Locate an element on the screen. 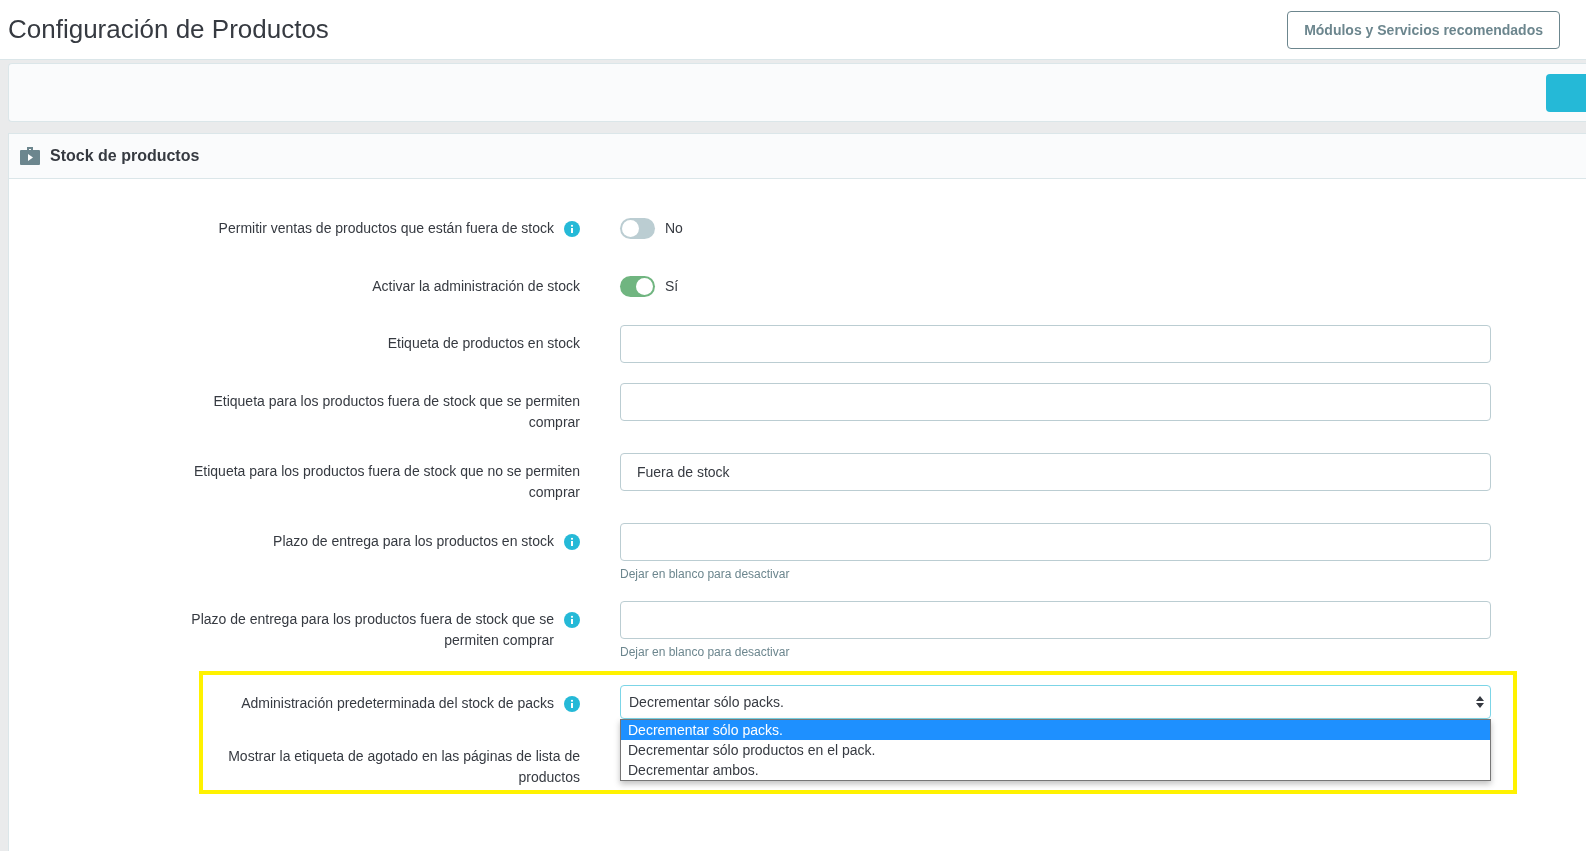  select-field: Decrementar sólo packs. is located at coordinates (1055, 702).